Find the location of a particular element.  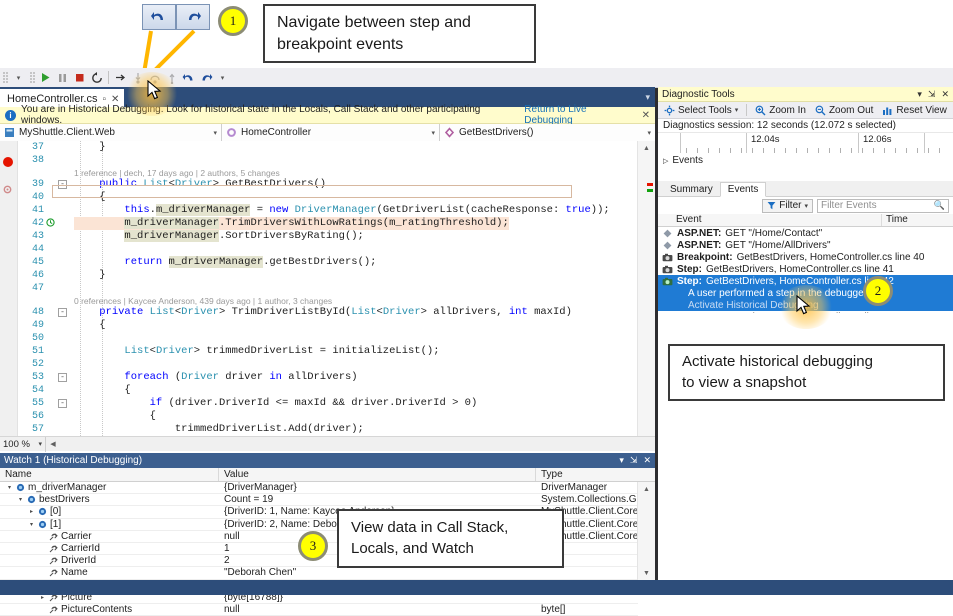

member-dropdown-label: GetBestDrivers() is located at coordinates (496, 132).